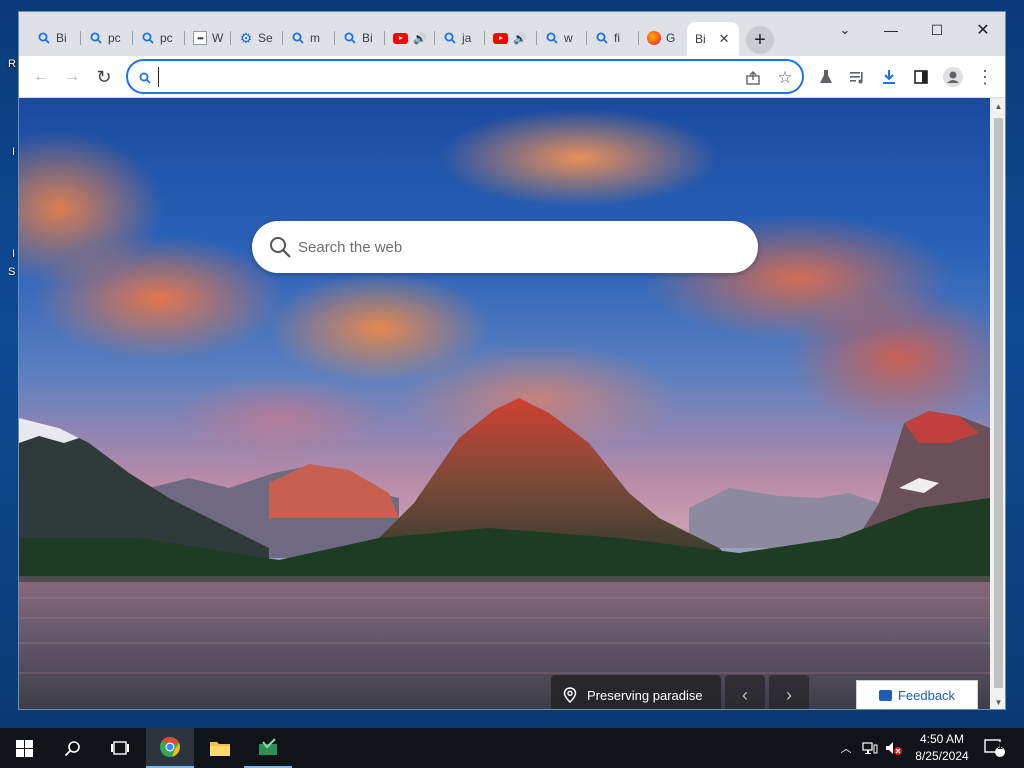 The width and height of the screenshot is (1024, 768). I want to click on tab-label: ja, so click(467, 38).